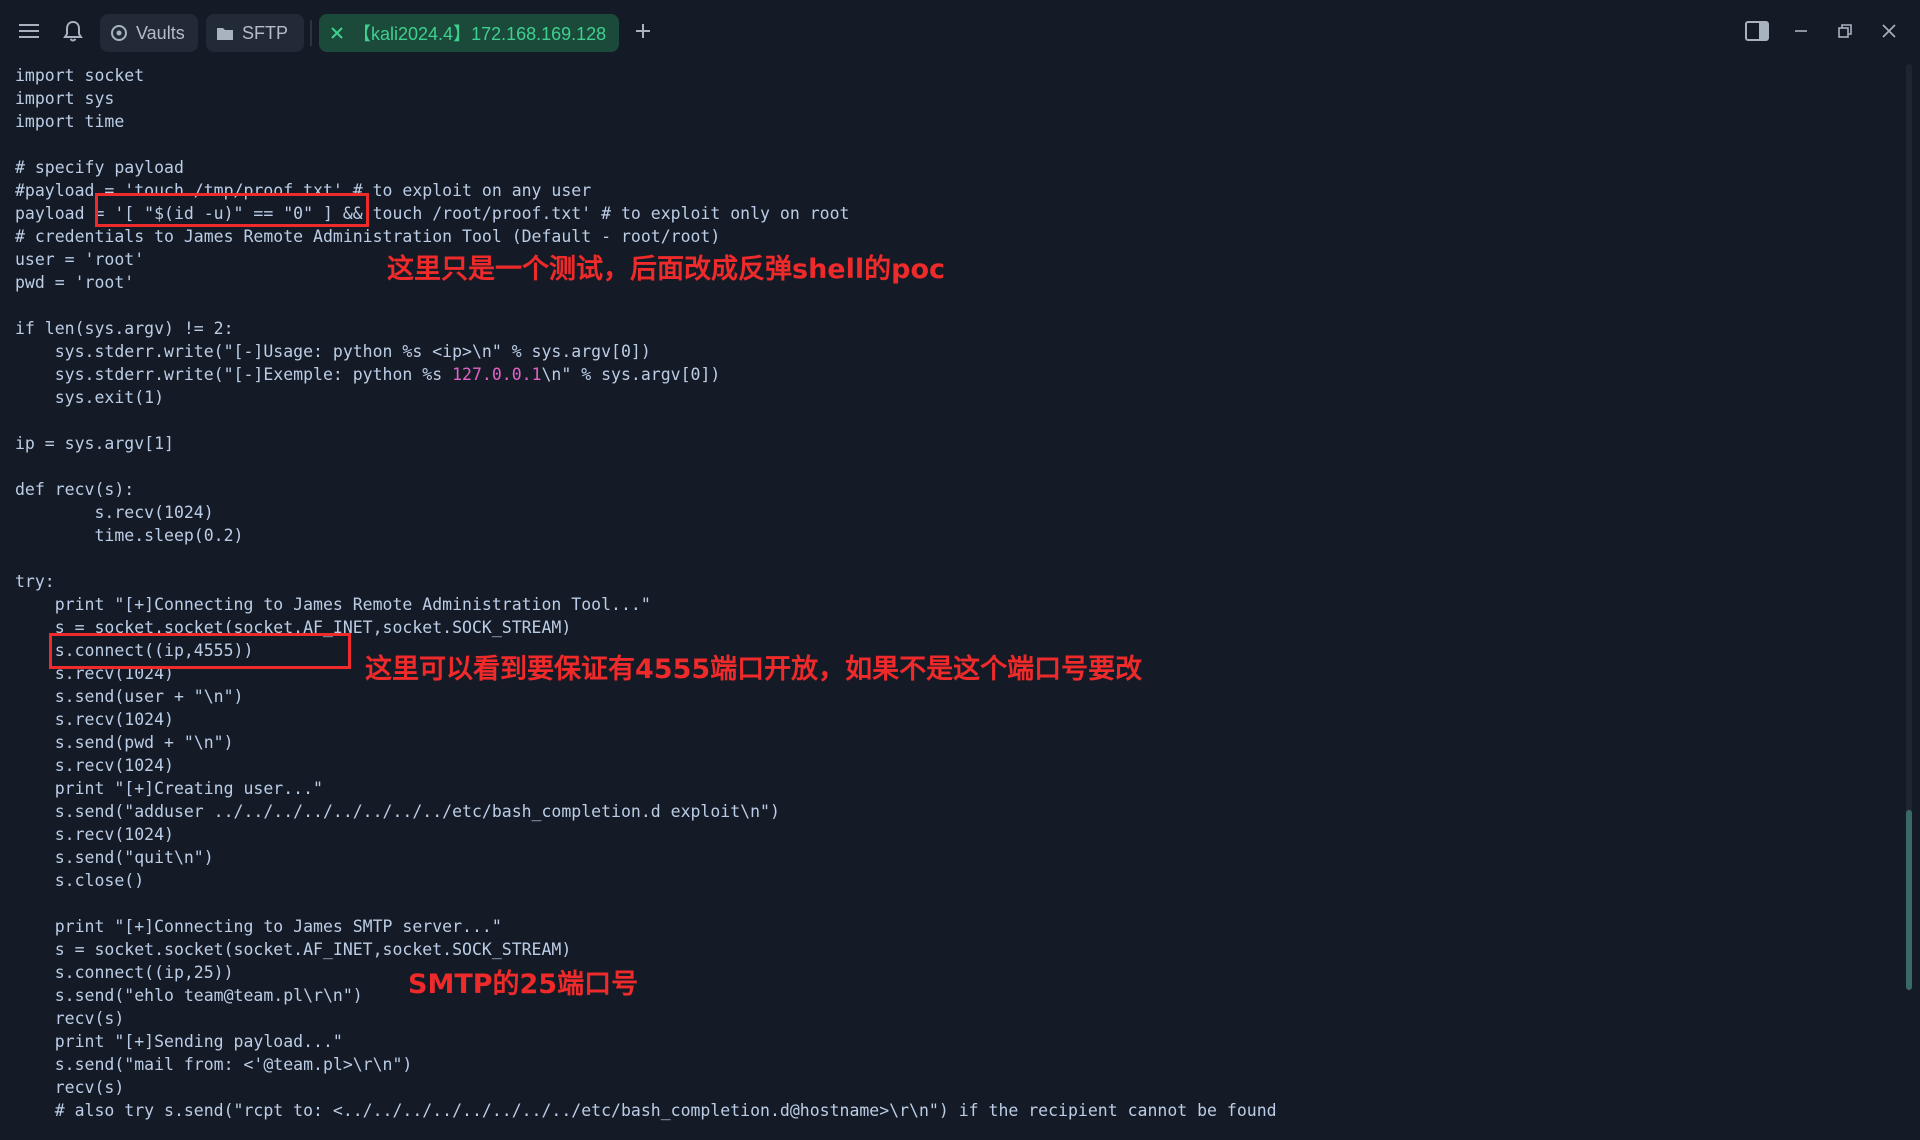 The width and height of the screenshot is (1920, 1140). What do you see at coordinates (497, 374) in the screenshot?
I see `terminal-ip-highlight: 127.0.0.1` at bounding box center [497, 374].